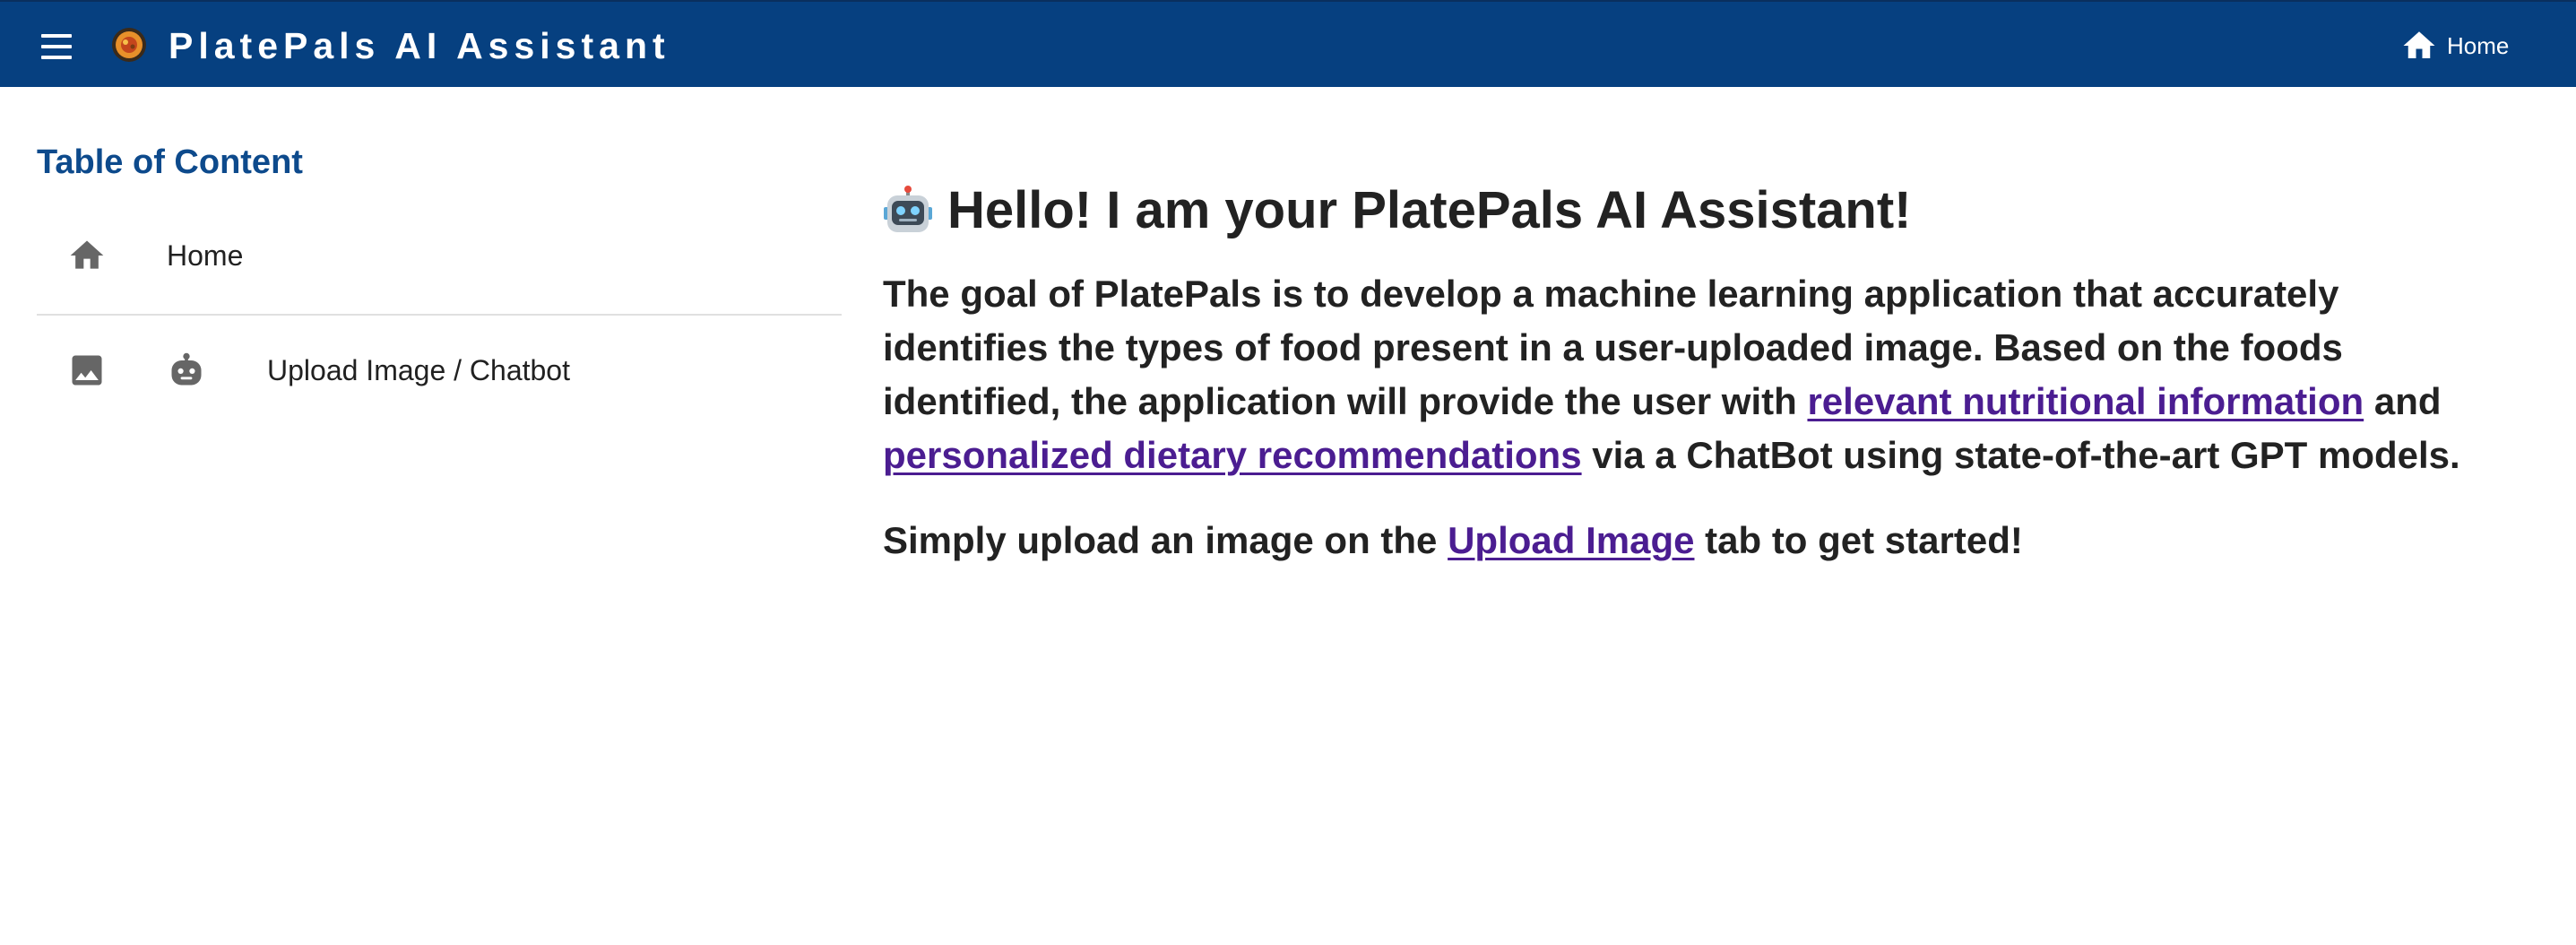  I want to click on toc-item-label: Home, so click(205, 255).